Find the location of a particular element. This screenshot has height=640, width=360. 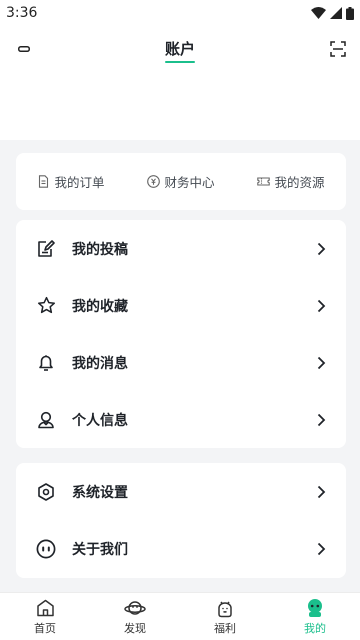

bottom-tab-bar: 首页 发现 福利 我的 is located at coordinates (180, 616).